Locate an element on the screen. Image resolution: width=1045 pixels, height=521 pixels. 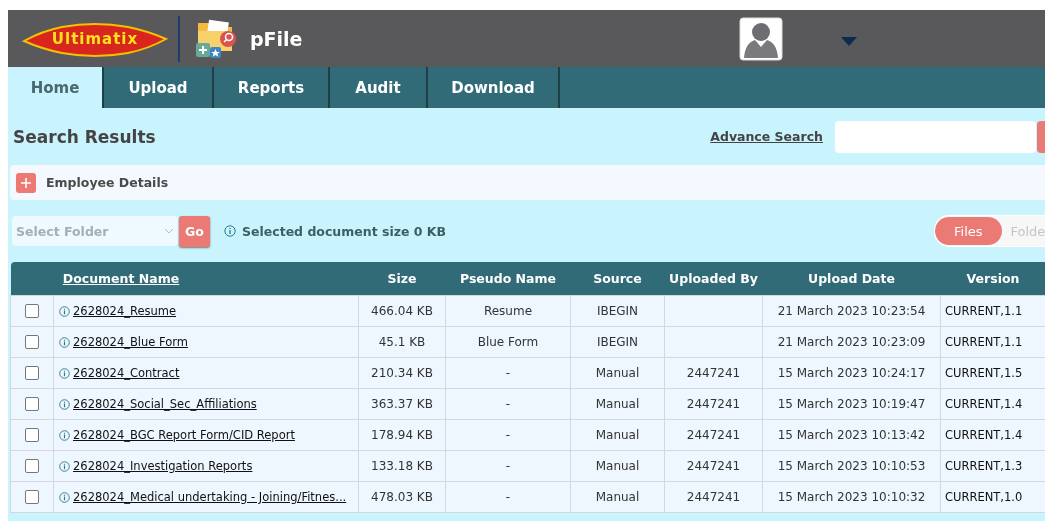
table-cell: CURRENT,1.3 is located at coordinates (984, 466).